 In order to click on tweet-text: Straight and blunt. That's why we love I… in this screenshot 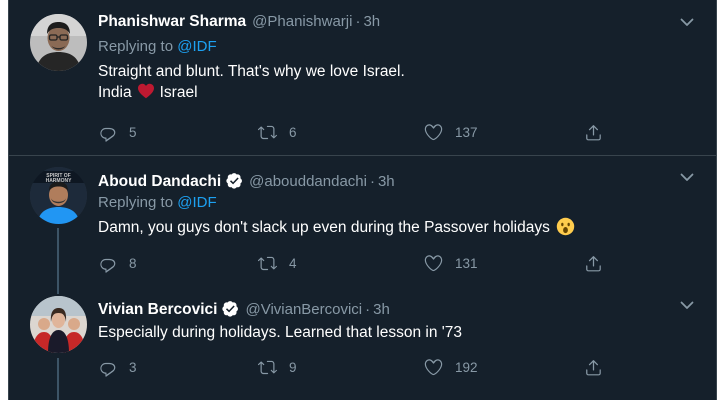, I will do `click(398, 82)`.